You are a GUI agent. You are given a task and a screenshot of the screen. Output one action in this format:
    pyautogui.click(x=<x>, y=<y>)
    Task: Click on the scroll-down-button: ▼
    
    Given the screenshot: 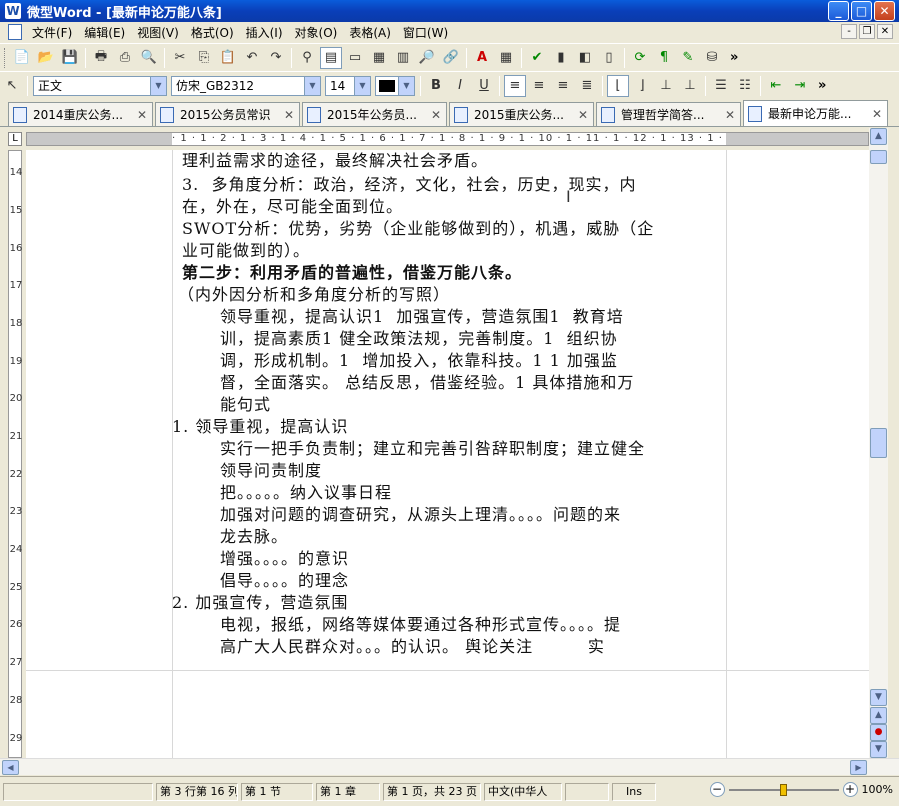 What is the action you would take?
    pyautogui.click(x=878, y=697)
    